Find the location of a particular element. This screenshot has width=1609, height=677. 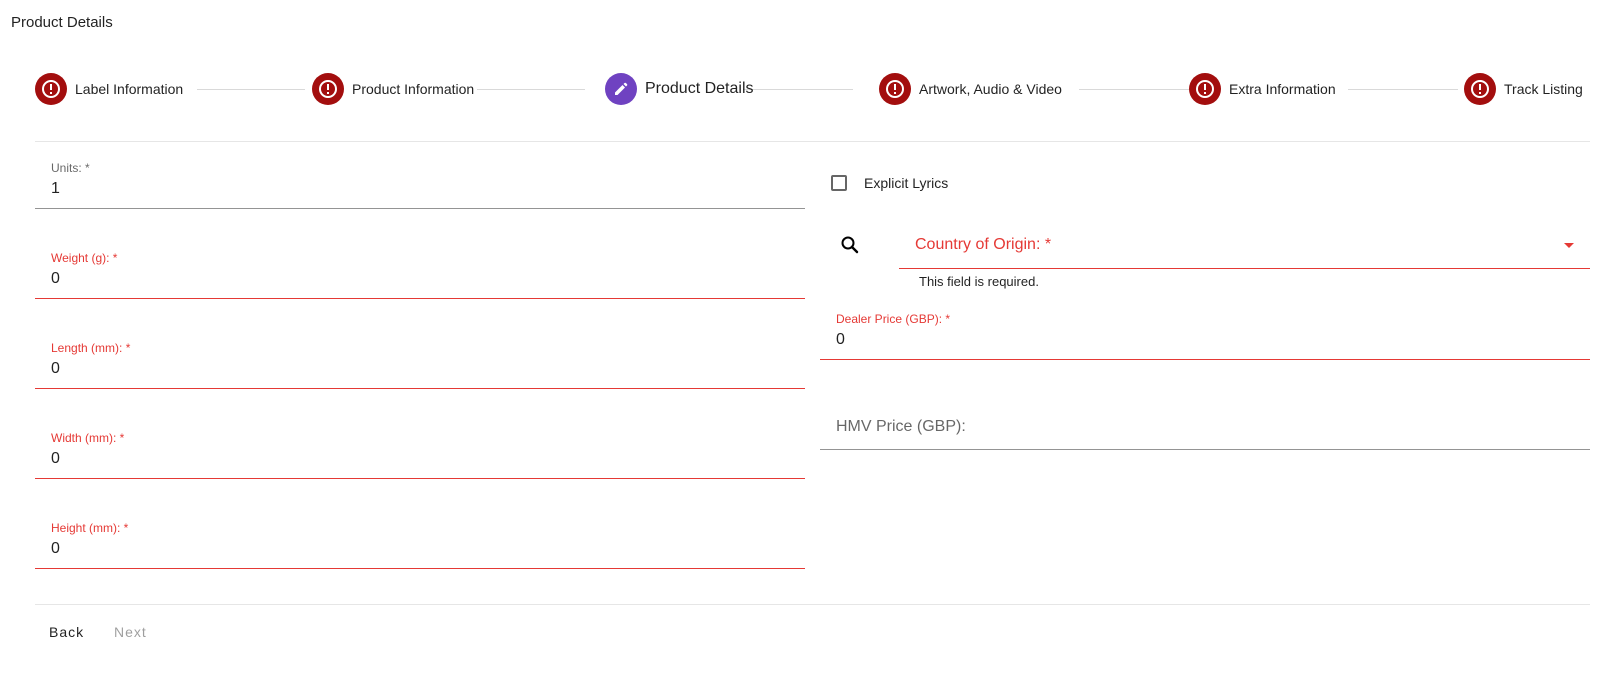

pencil-icon is located at coordinates (621, 89).